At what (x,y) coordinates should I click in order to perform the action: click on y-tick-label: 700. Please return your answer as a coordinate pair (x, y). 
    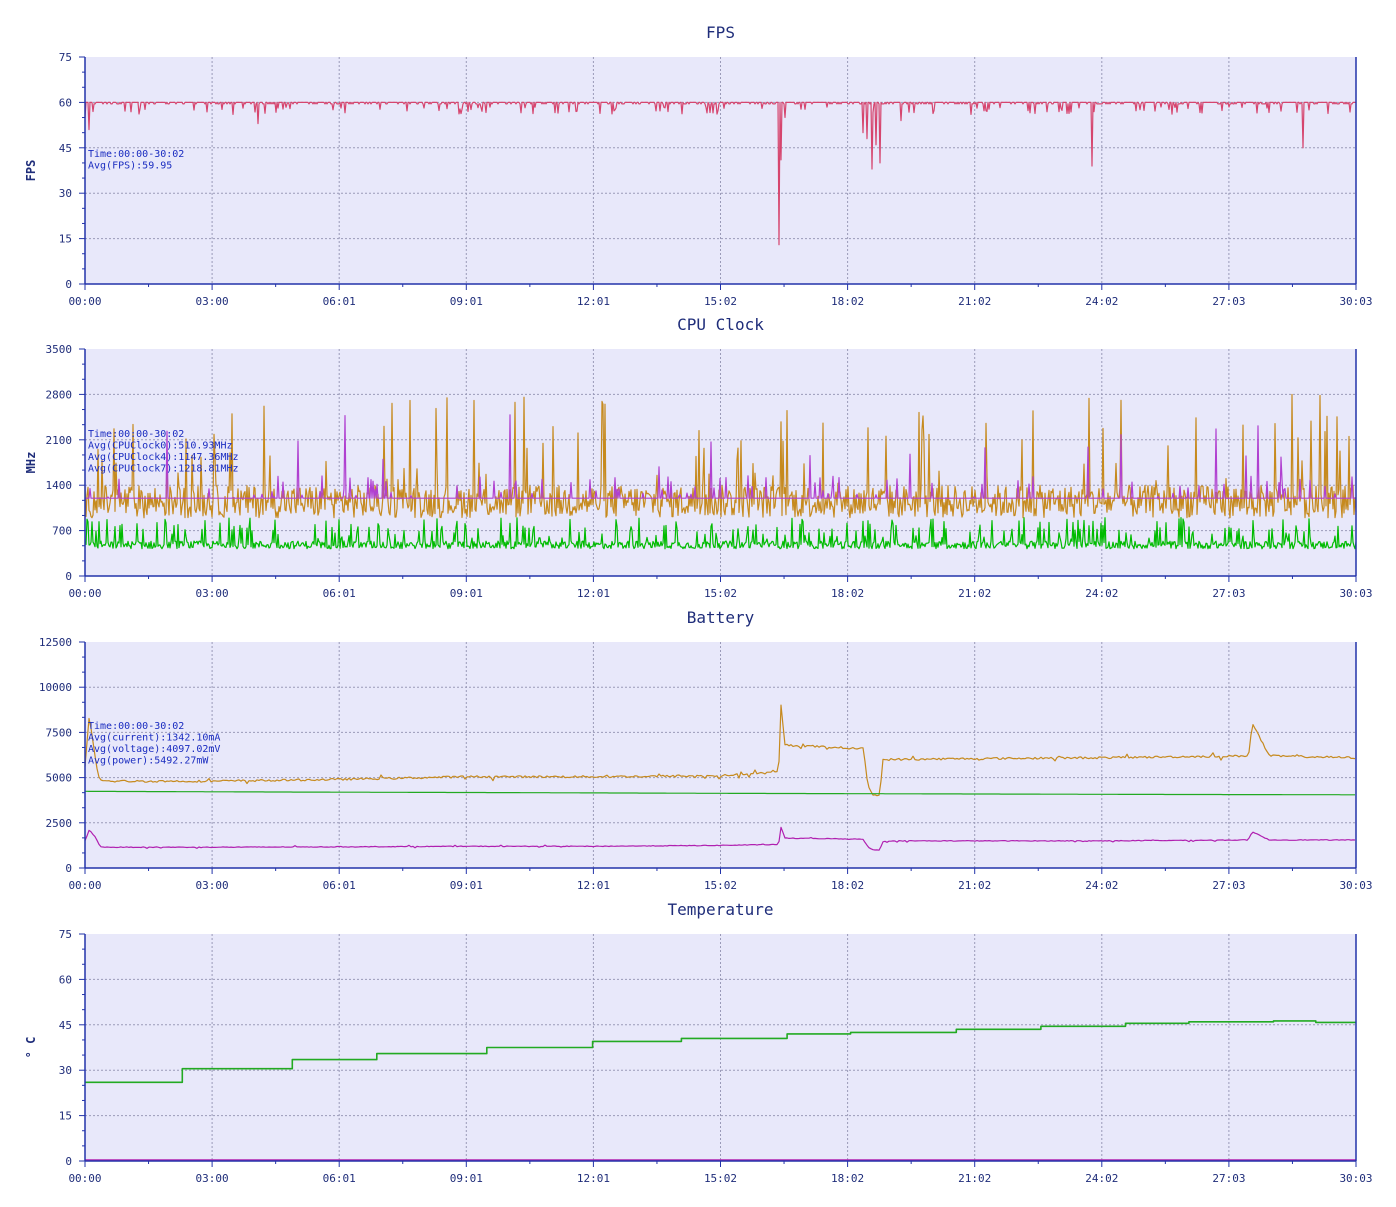
    Looking at the image, I should click on (62, 531).